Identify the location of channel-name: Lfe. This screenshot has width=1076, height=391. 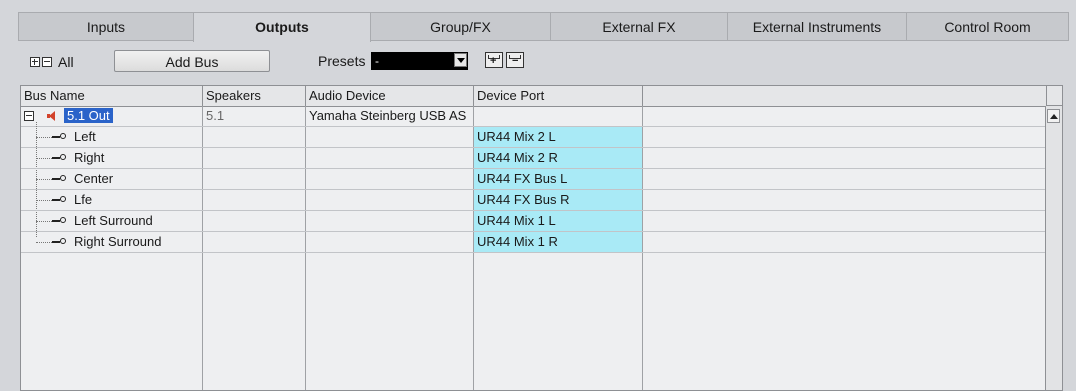
(83, 199).